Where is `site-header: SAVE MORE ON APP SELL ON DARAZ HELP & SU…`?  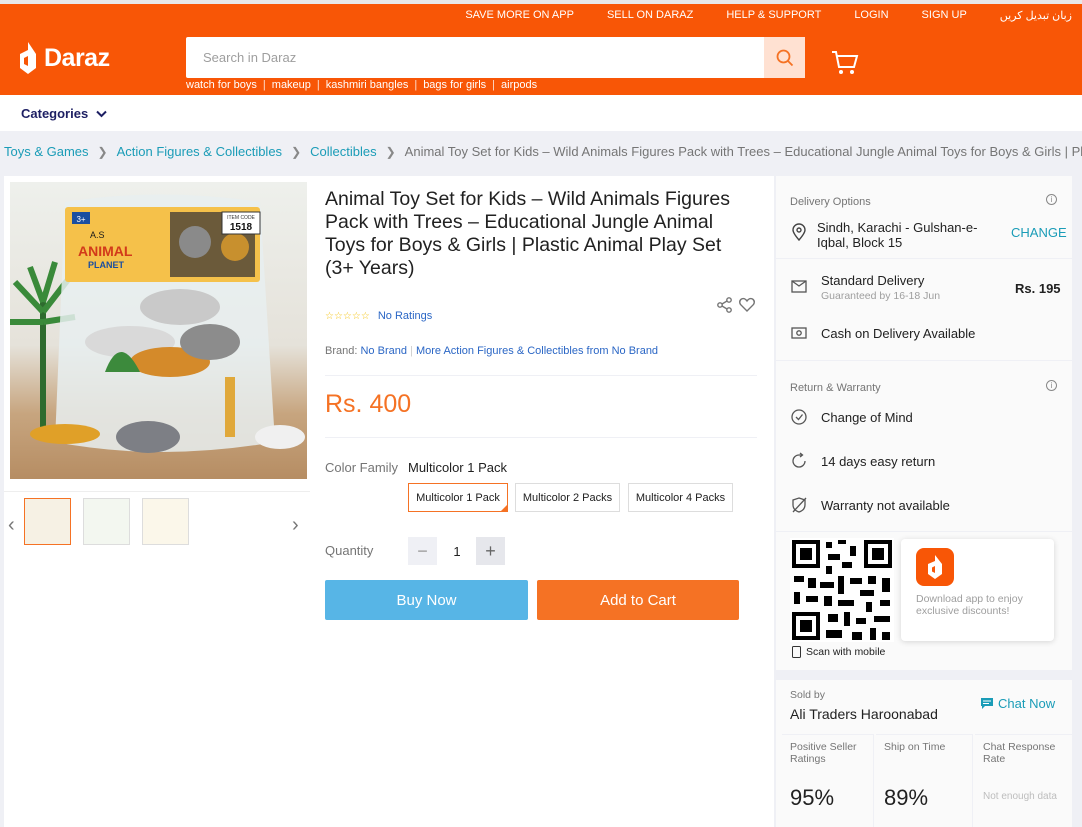 site-header: SAVE MORE ON APP SELL ON DARAZ HELP & SU… is located at coordinates (541, 47).